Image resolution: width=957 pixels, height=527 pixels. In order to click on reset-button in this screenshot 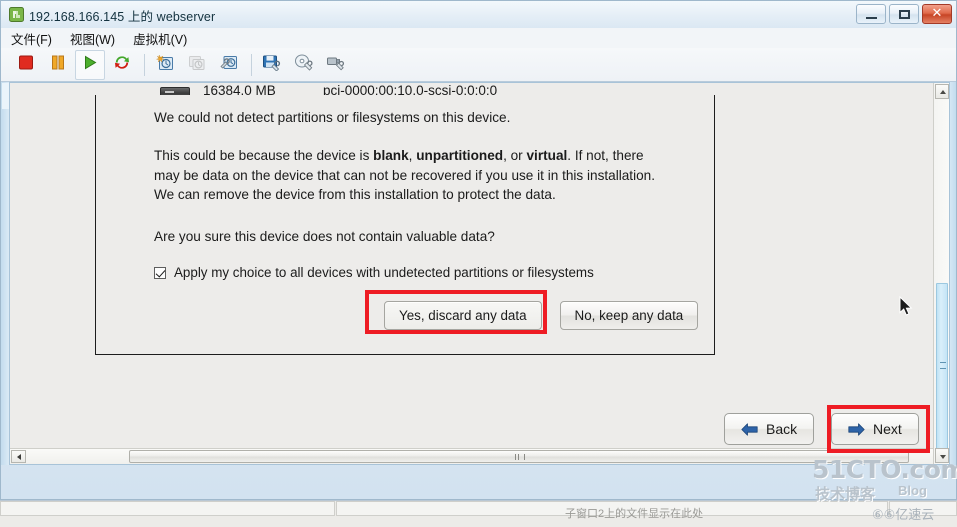, I will do `click(122, 65)`.